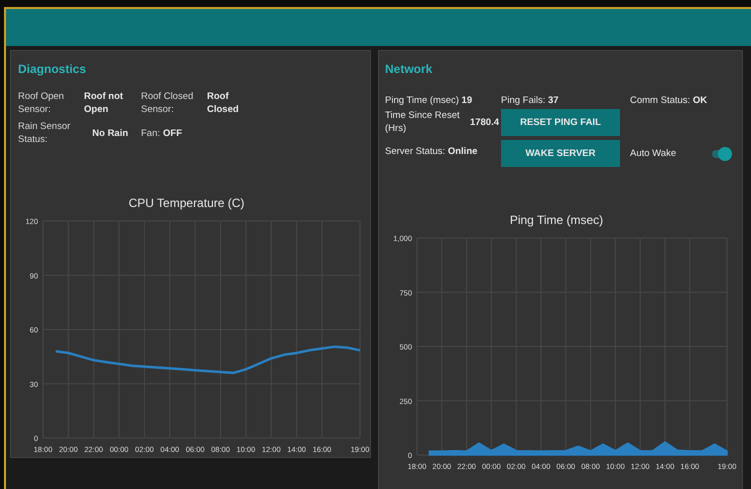 The height and width of the screenshot is (489, 751). What do you see at coordinates (111, 133) in the screenshot?
I see `field-value: No Rain` at bounding box center [111, 133].